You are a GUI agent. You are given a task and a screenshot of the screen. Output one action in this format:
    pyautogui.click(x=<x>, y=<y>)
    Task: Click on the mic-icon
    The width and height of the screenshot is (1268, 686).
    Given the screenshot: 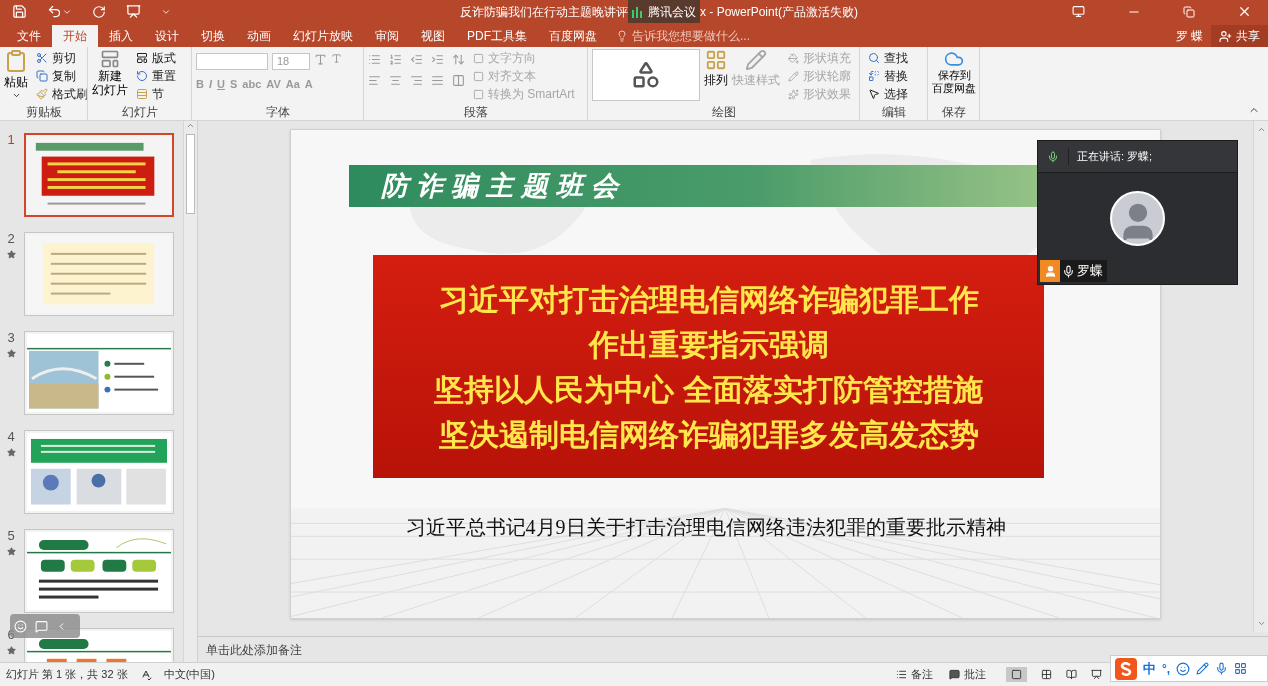 What is the action you would take?
    pyautogui.click(x=1053, y=156)
    